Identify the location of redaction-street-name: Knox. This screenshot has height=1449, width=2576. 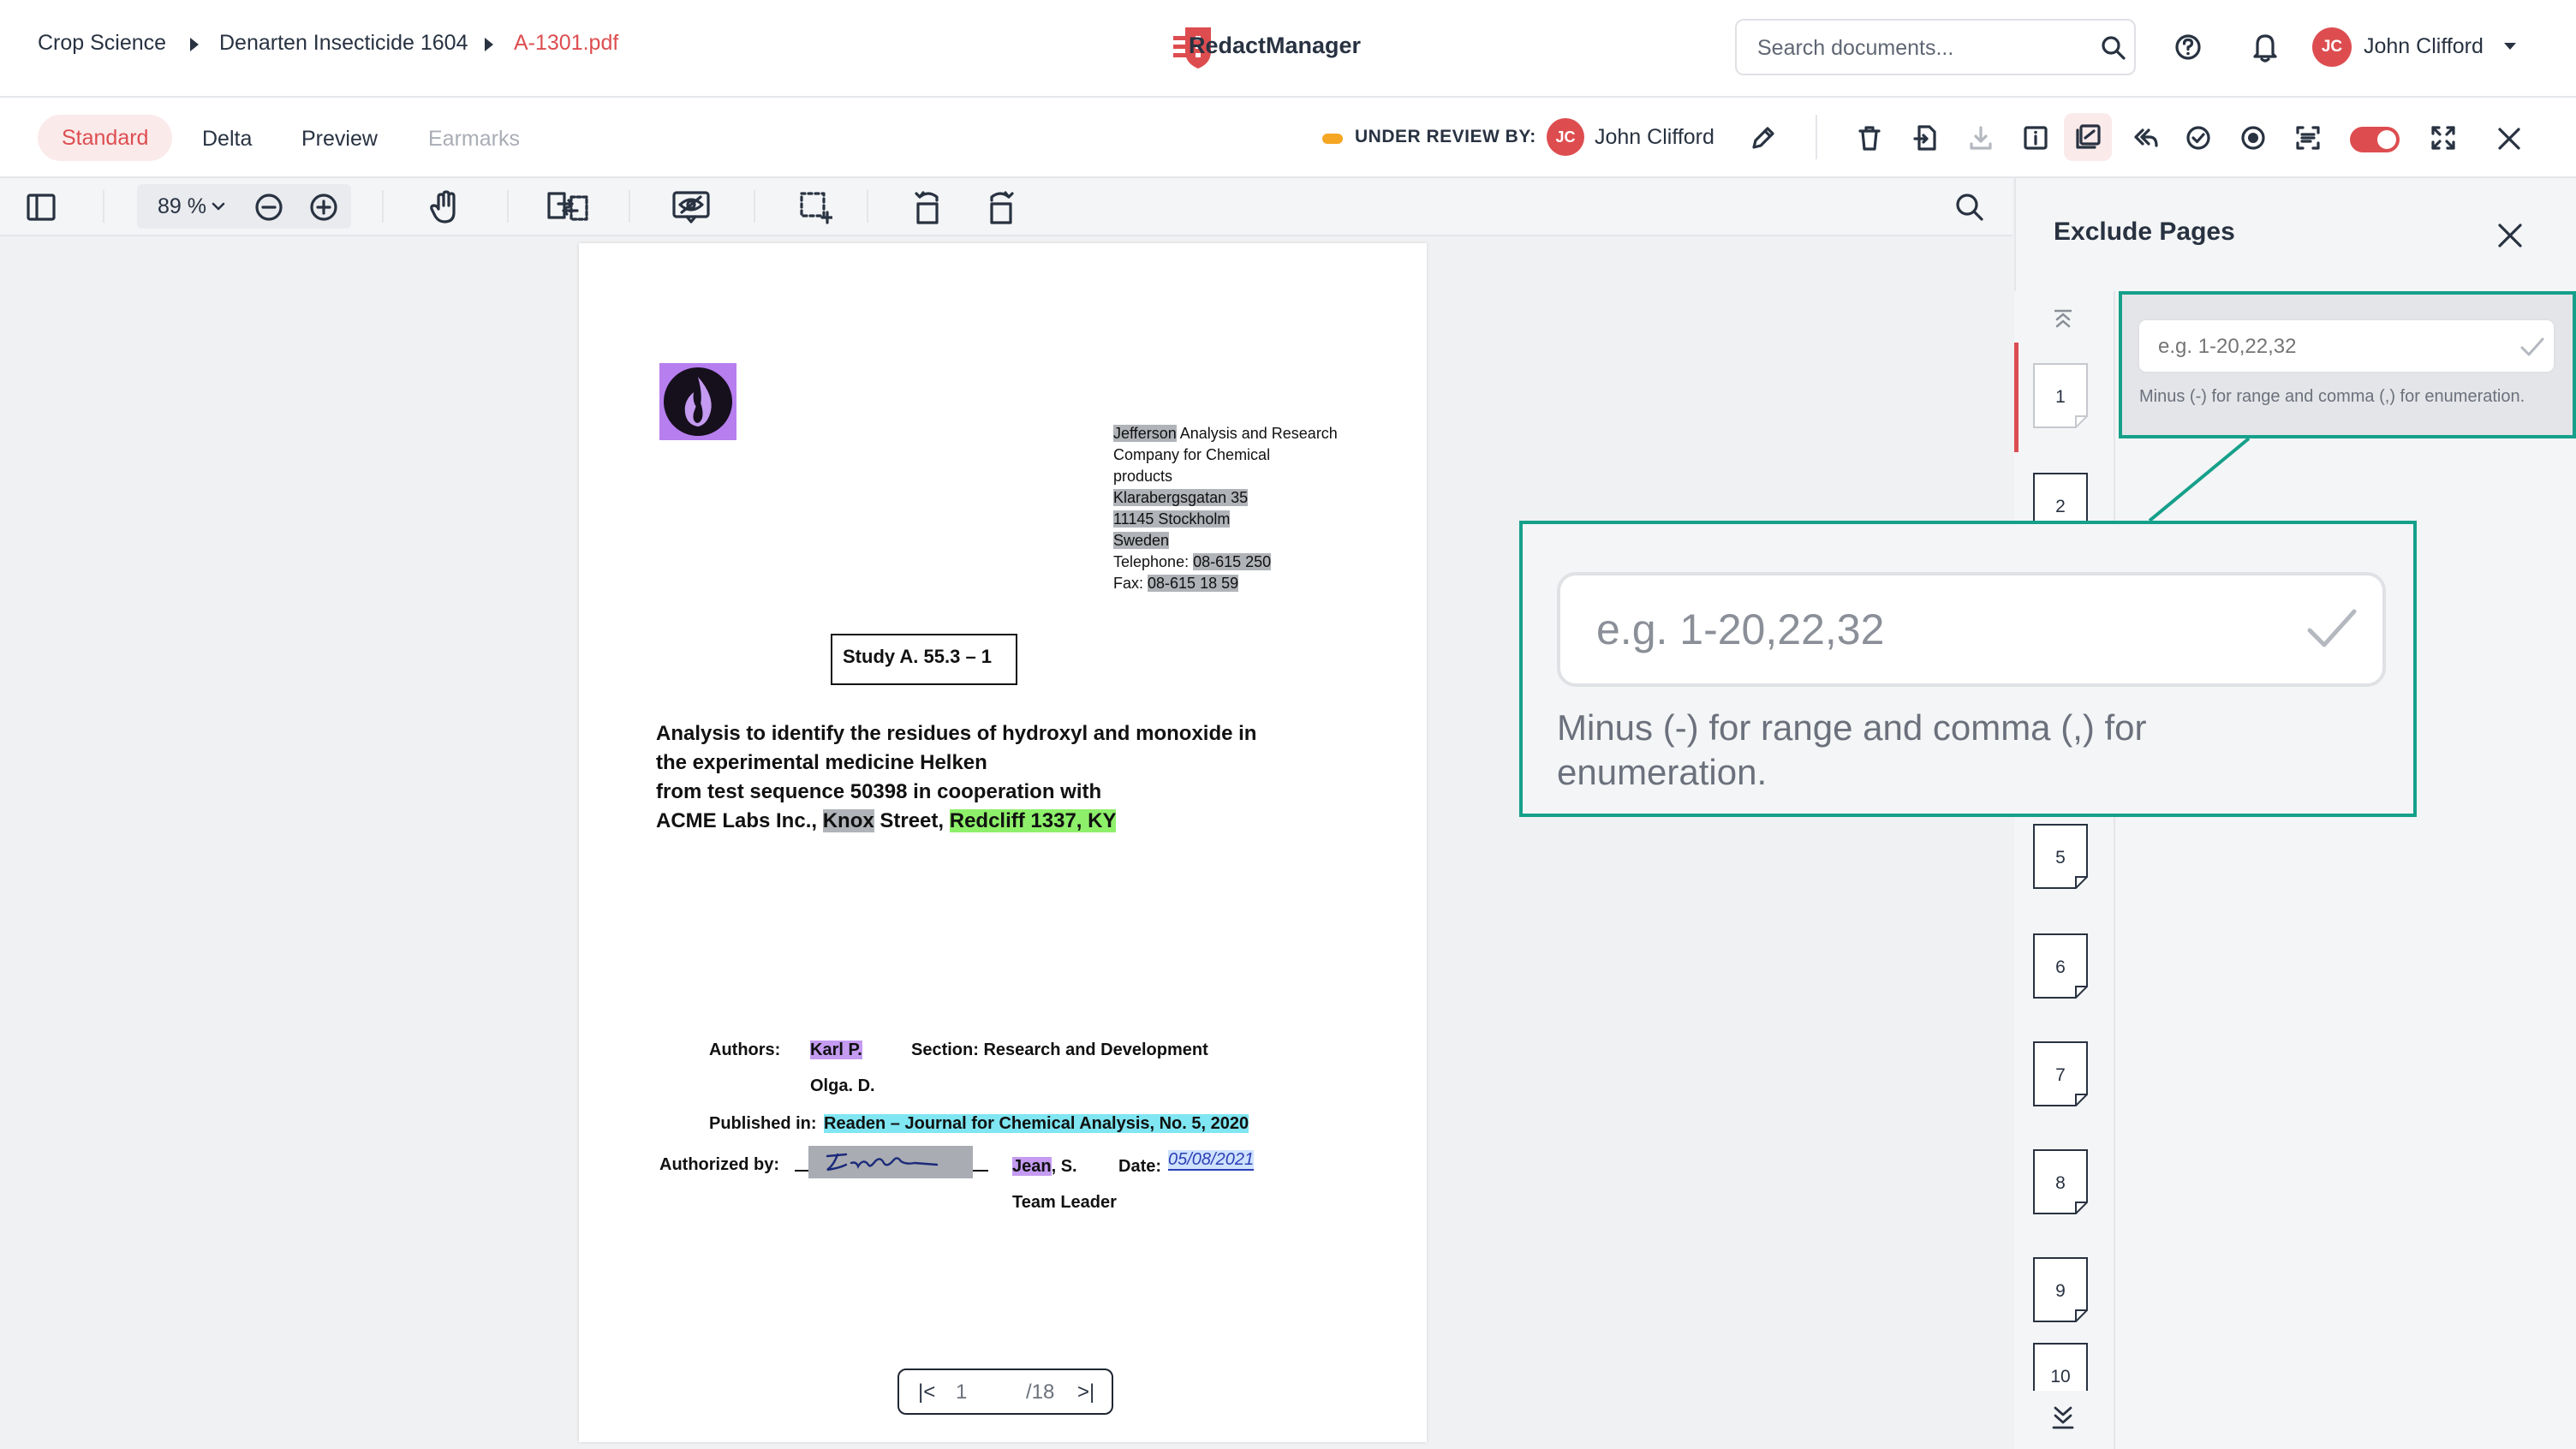
(848, 821).